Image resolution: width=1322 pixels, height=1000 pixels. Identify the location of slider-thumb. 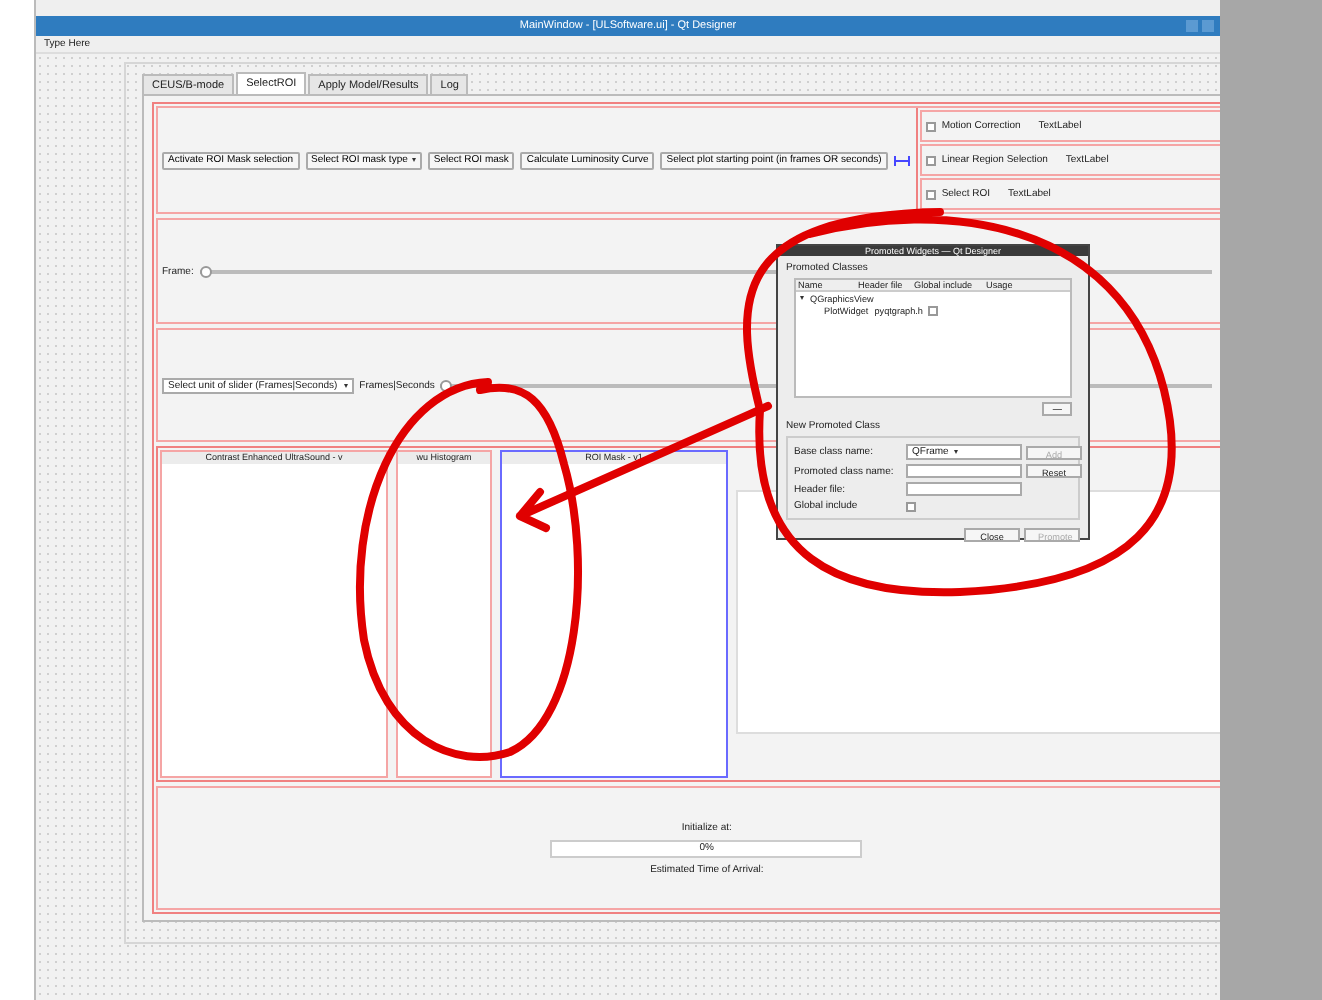
(205, 271).